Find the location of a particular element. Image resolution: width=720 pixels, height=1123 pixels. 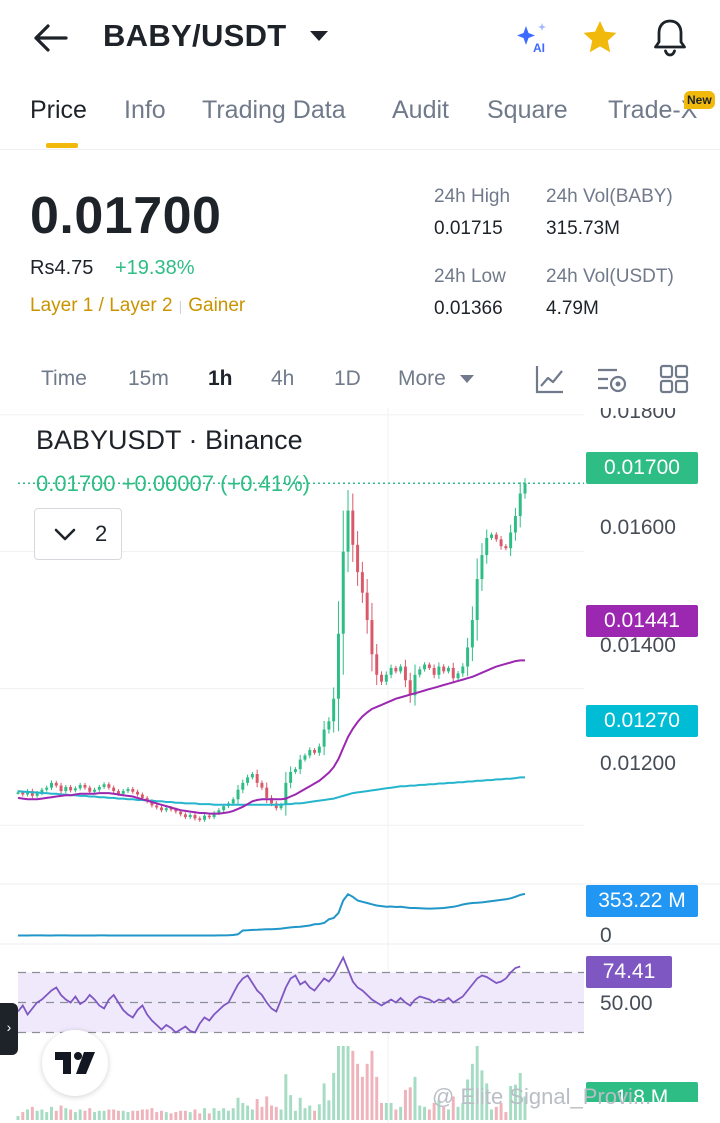

tag-layer: Layer 1 / Layer 2 is located at coordinates (101, 305).